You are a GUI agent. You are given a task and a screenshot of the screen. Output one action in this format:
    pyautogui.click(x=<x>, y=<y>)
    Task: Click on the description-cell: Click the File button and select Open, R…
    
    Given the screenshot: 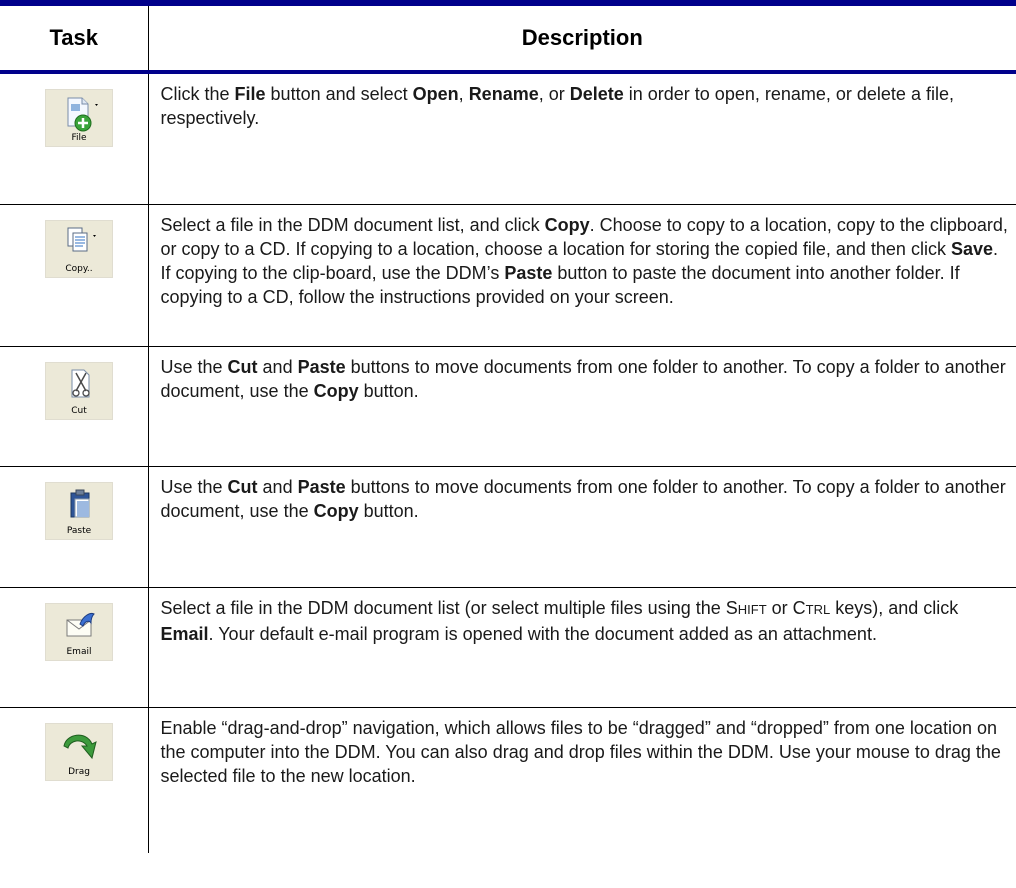 What is the action you would take?
    pyautogui.click(x=582, y=138)
    